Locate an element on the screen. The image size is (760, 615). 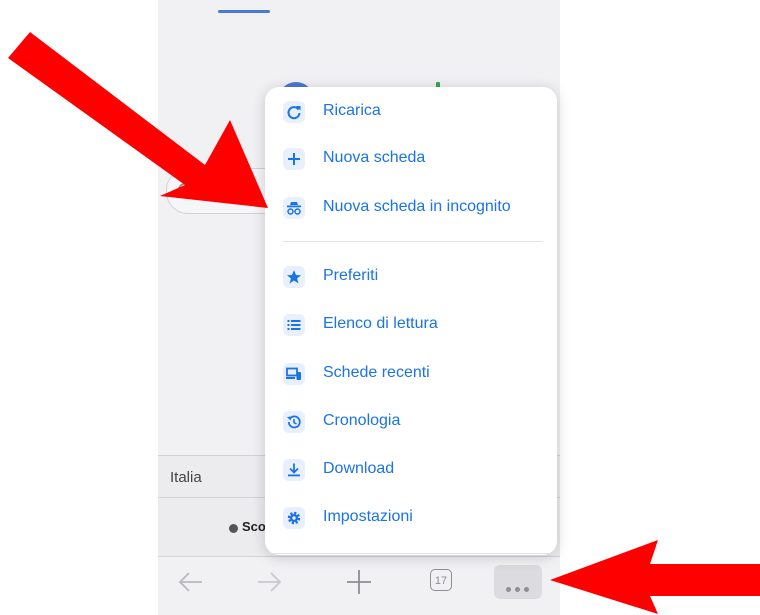
menu-item-reload: Ricarica is located at coordinates (411, 112).